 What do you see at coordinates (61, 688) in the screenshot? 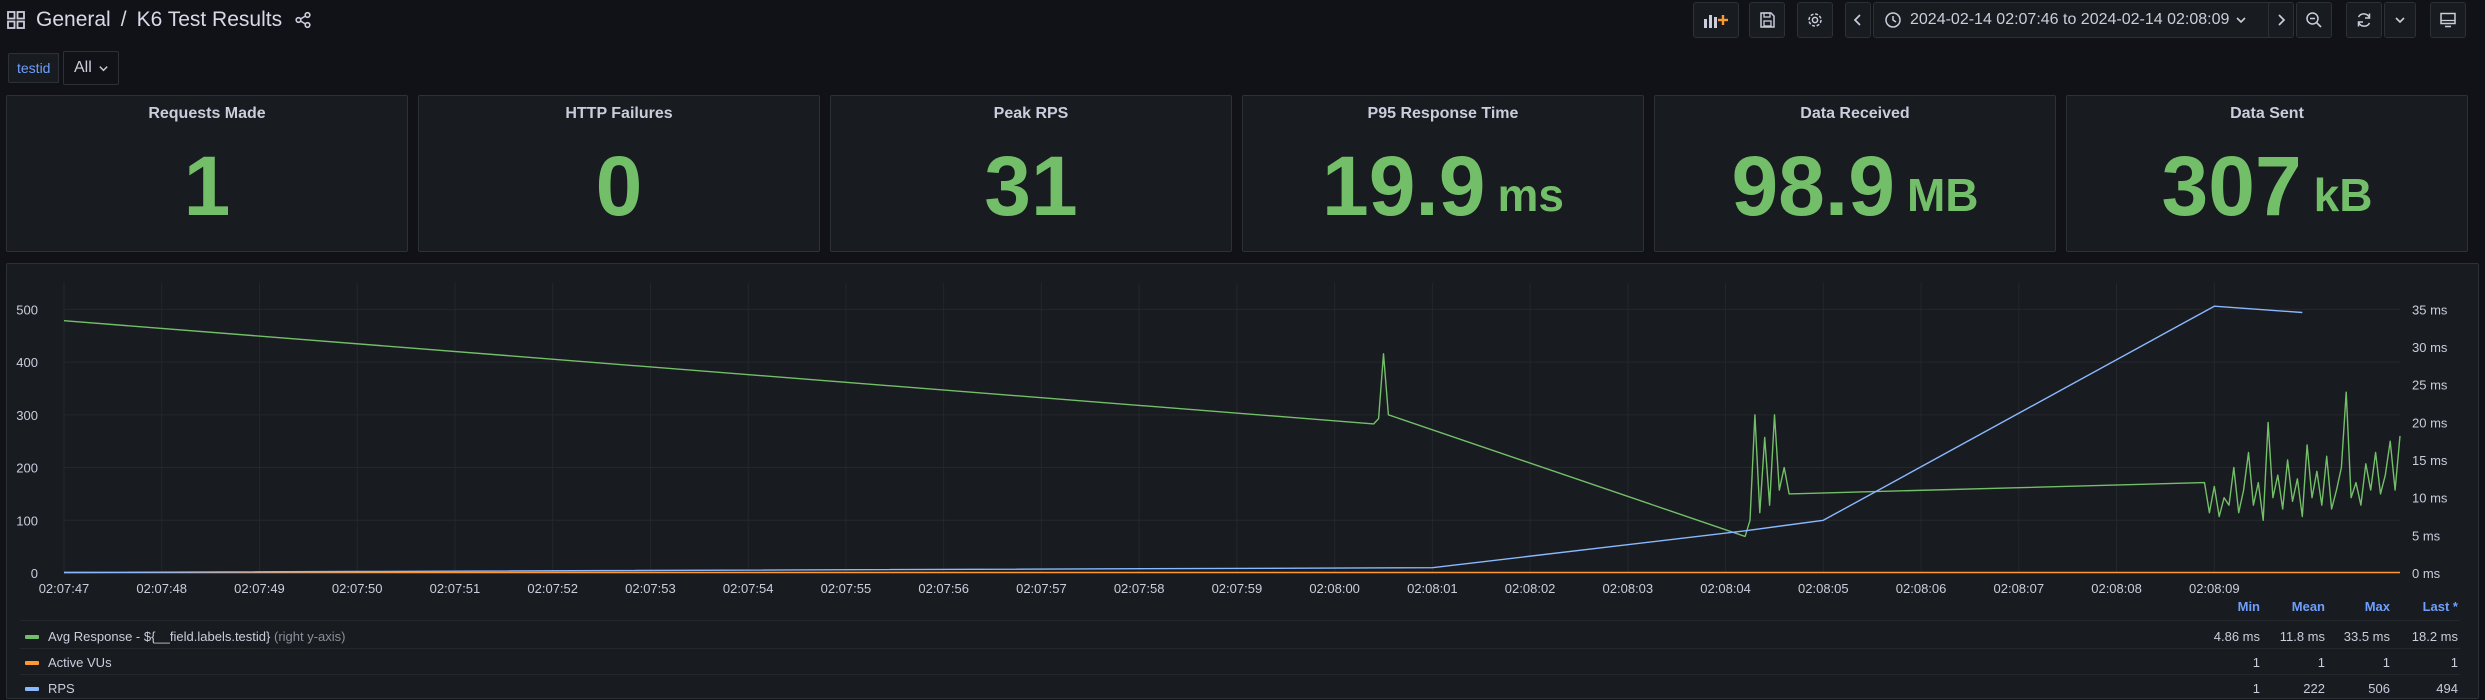
I see `legend-series-name: RPS` at bounding box center [61, 688].